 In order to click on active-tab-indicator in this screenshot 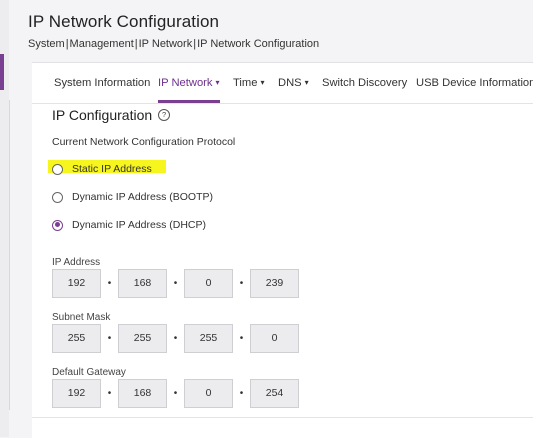, I will do `click(189, 101)`.